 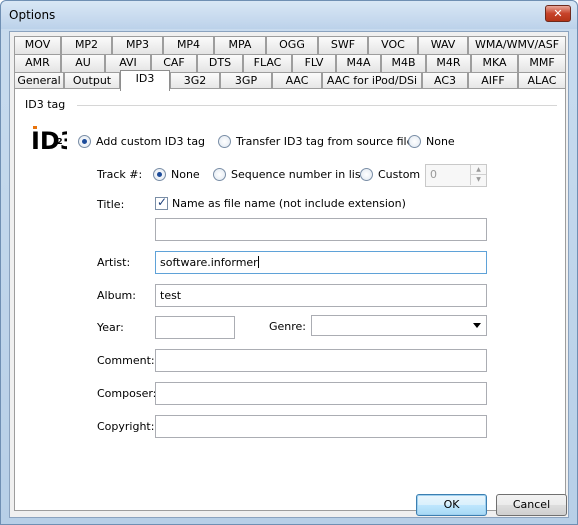 I want to click on tab-swf: SWF, so click(x=343, y=45).